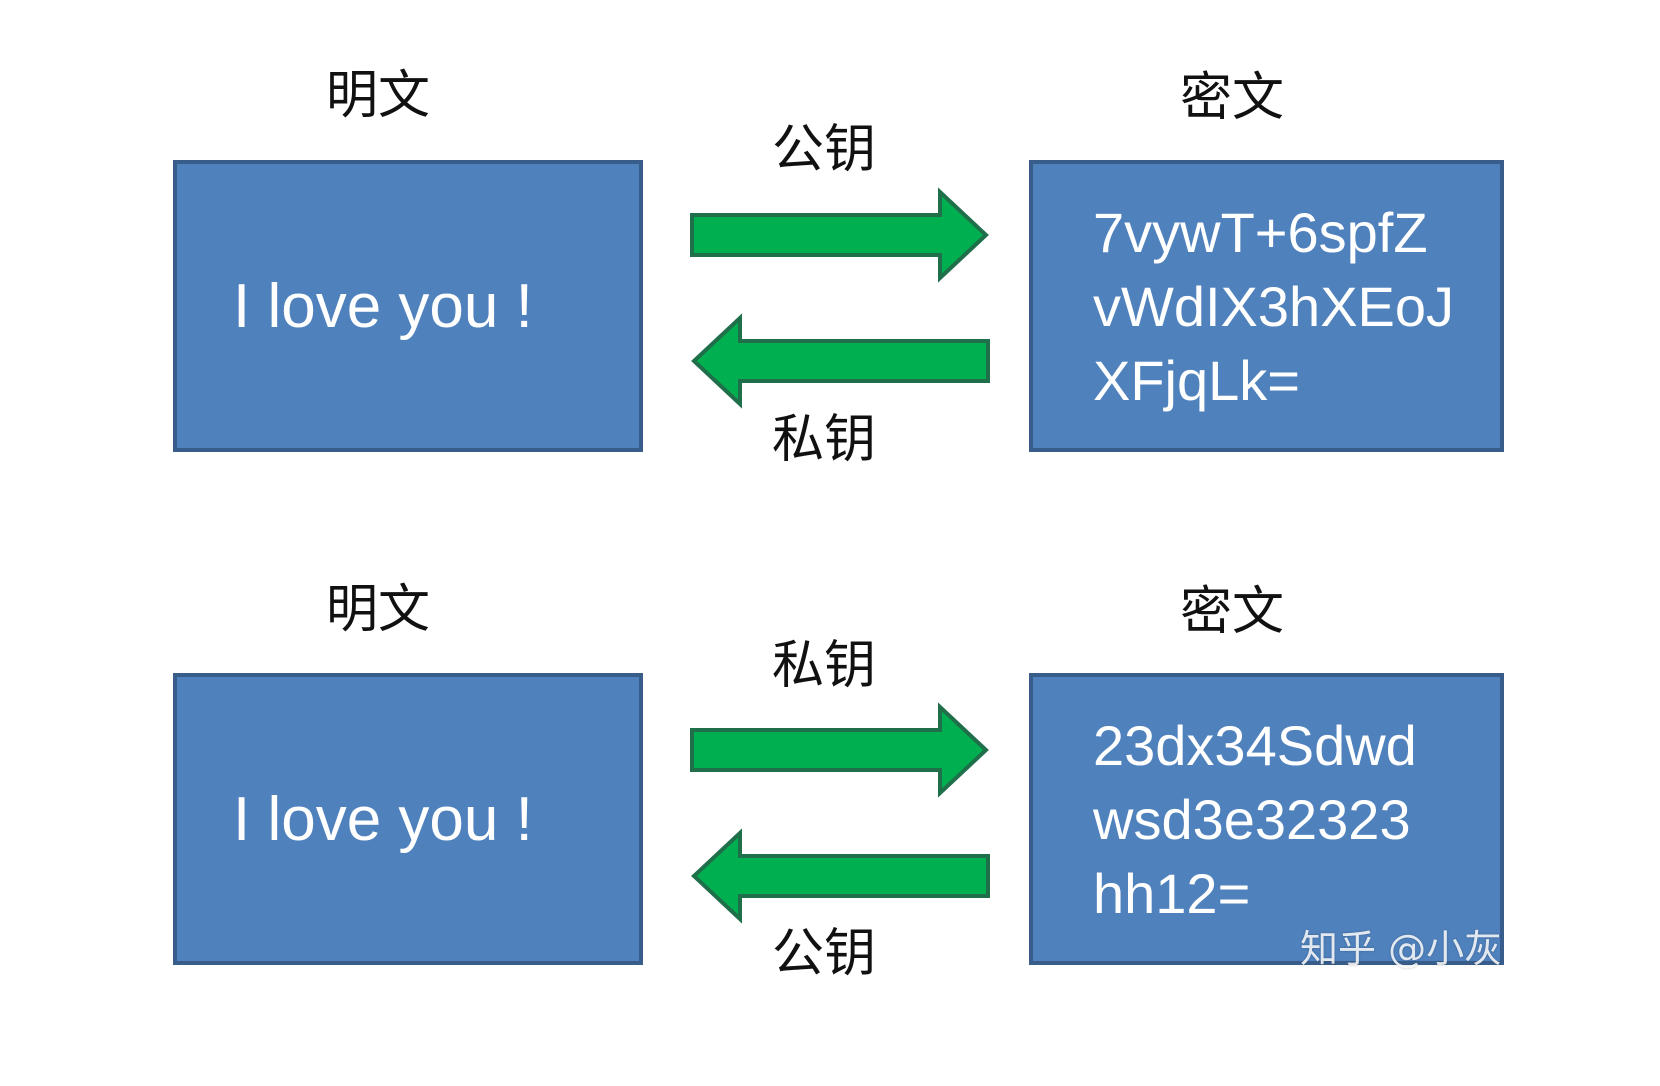  I want to click on ciphertext-line: 23dx34Sdwd, so click(1255, 745).